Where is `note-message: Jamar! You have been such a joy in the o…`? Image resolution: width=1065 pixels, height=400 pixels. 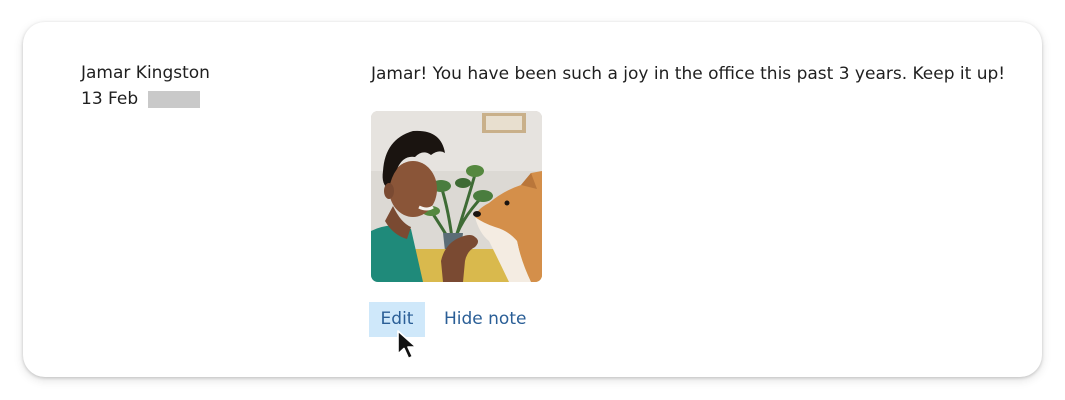 note-message: Jamar! You have been such a joy in the o… is located at coordinates (688, 74).